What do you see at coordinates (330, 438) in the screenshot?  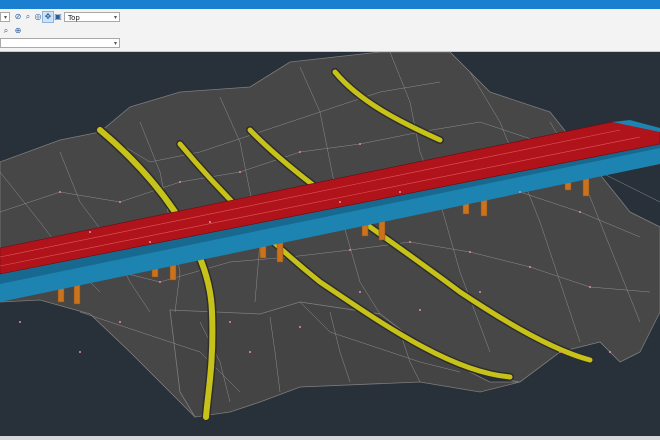 I see `status-bar` at bounding box center [330, 438].